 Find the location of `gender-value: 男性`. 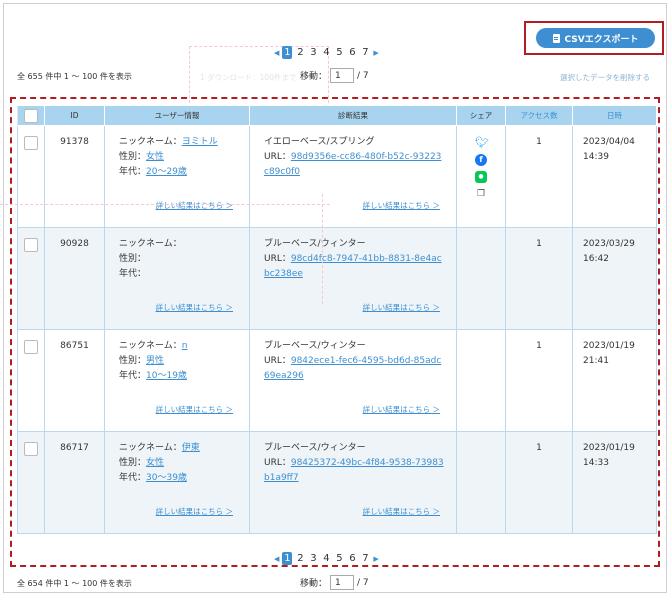

gender-value: 男性 is located at coordinates (155, 361).